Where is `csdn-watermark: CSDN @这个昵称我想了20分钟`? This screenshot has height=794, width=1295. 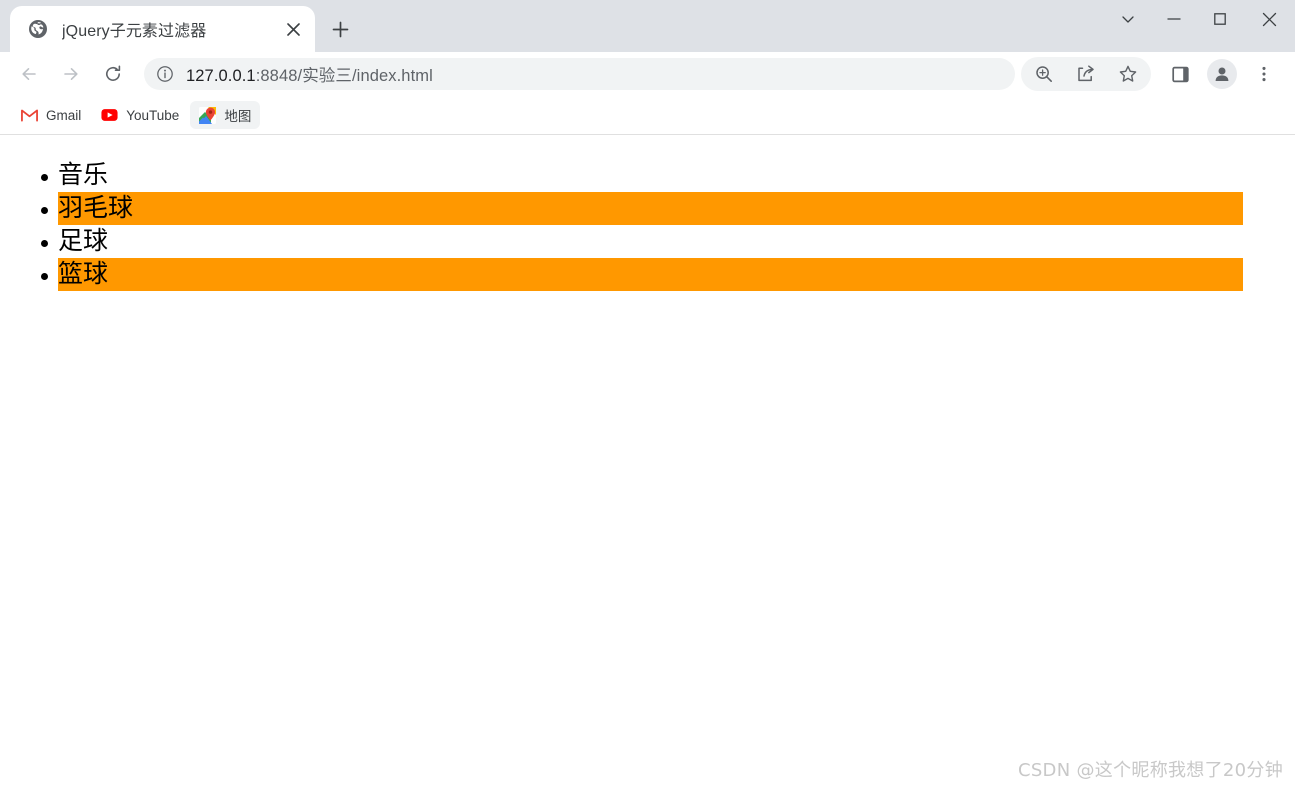 csdn-watermark: CSDN @这个昵称我想了20分钟 is located at coordinates (1150, 770).